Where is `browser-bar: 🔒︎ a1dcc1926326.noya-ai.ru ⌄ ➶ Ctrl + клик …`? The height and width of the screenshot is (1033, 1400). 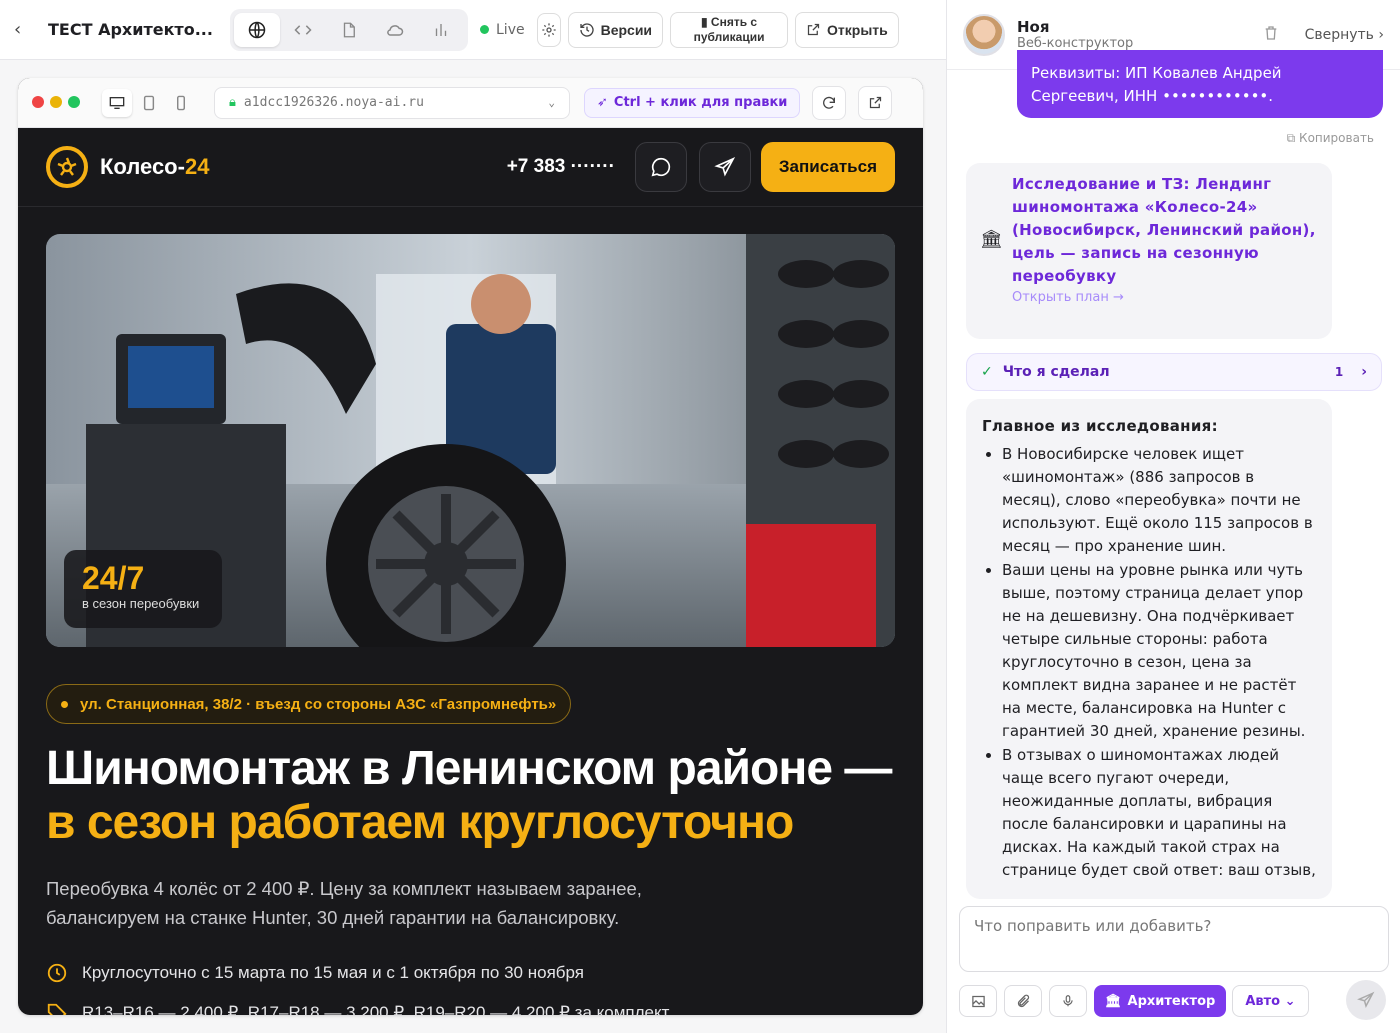
browser-bar: 🔒︎ a1dcc1926326.noya-ai.ru ⌄ ➶ Ctrl + клик … is located at coordinates (470, 103).